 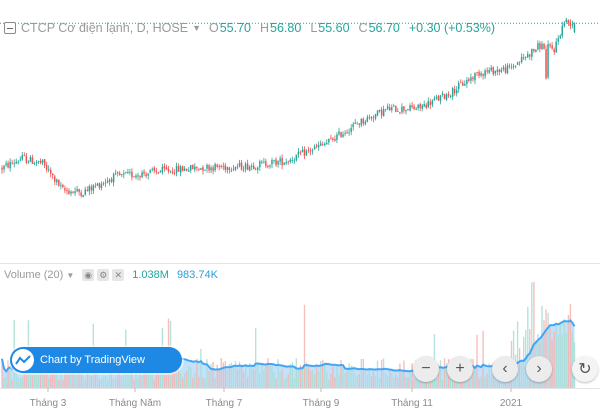 I want to click on scroll-right-button: ›, so click(x=539, y=369).